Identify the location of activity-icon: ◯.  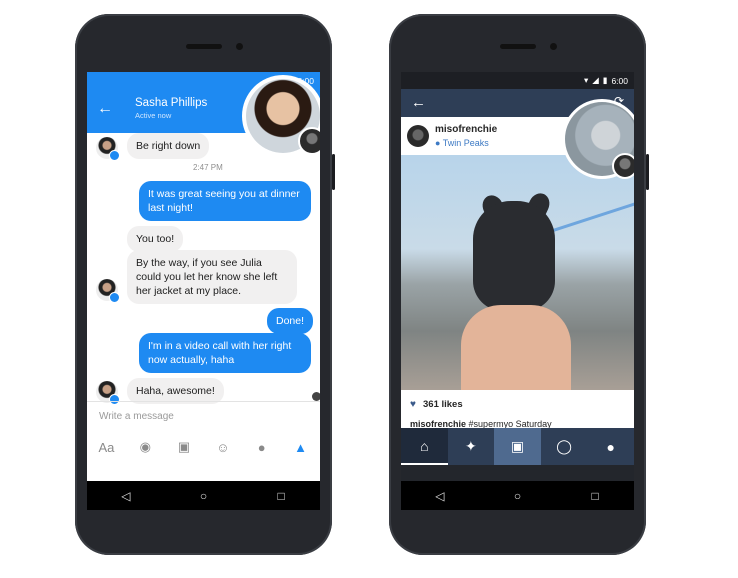
(564, 446).